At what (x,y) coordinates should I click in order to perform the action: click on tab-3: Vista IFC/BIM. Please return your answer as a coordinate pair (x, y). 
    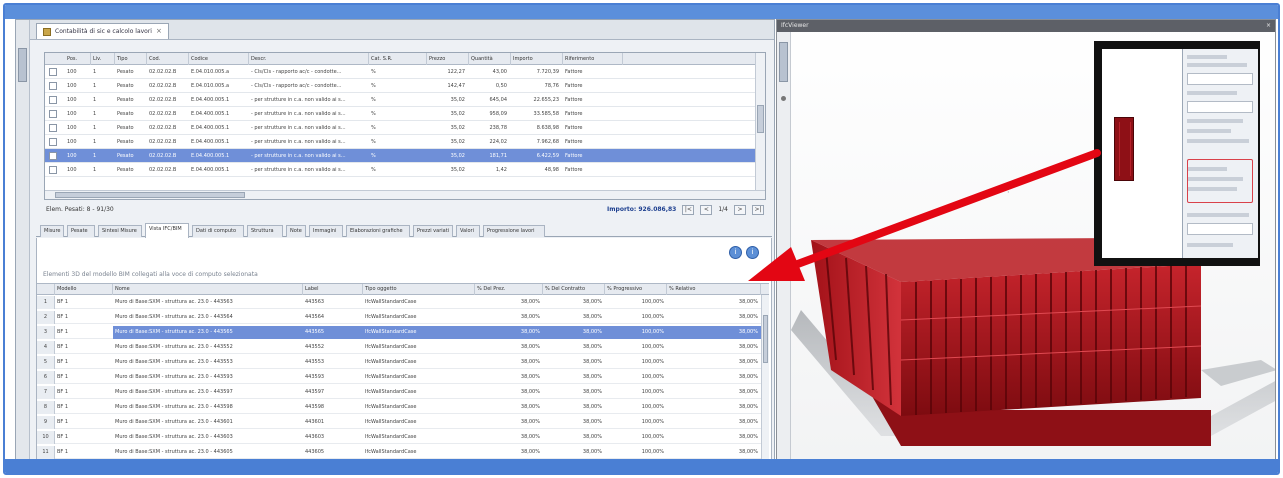
    Looking at the image, I should click on (167, 230).